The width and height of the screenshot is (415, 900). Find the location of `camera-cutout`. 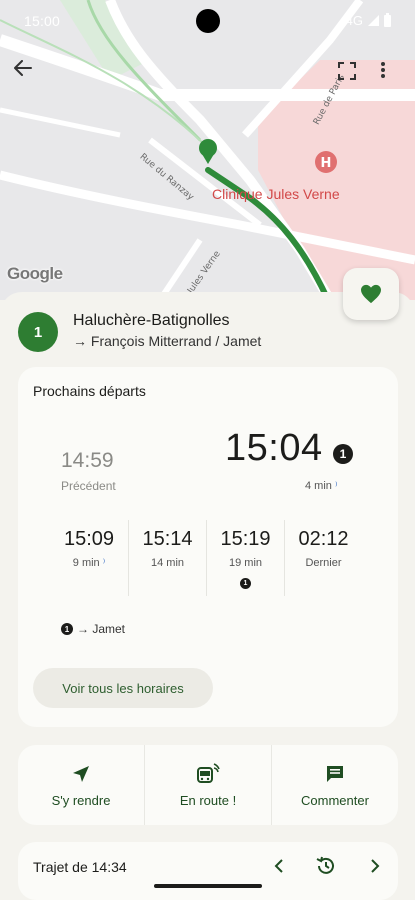

camera-cutout is located at coordinates (208, 21).